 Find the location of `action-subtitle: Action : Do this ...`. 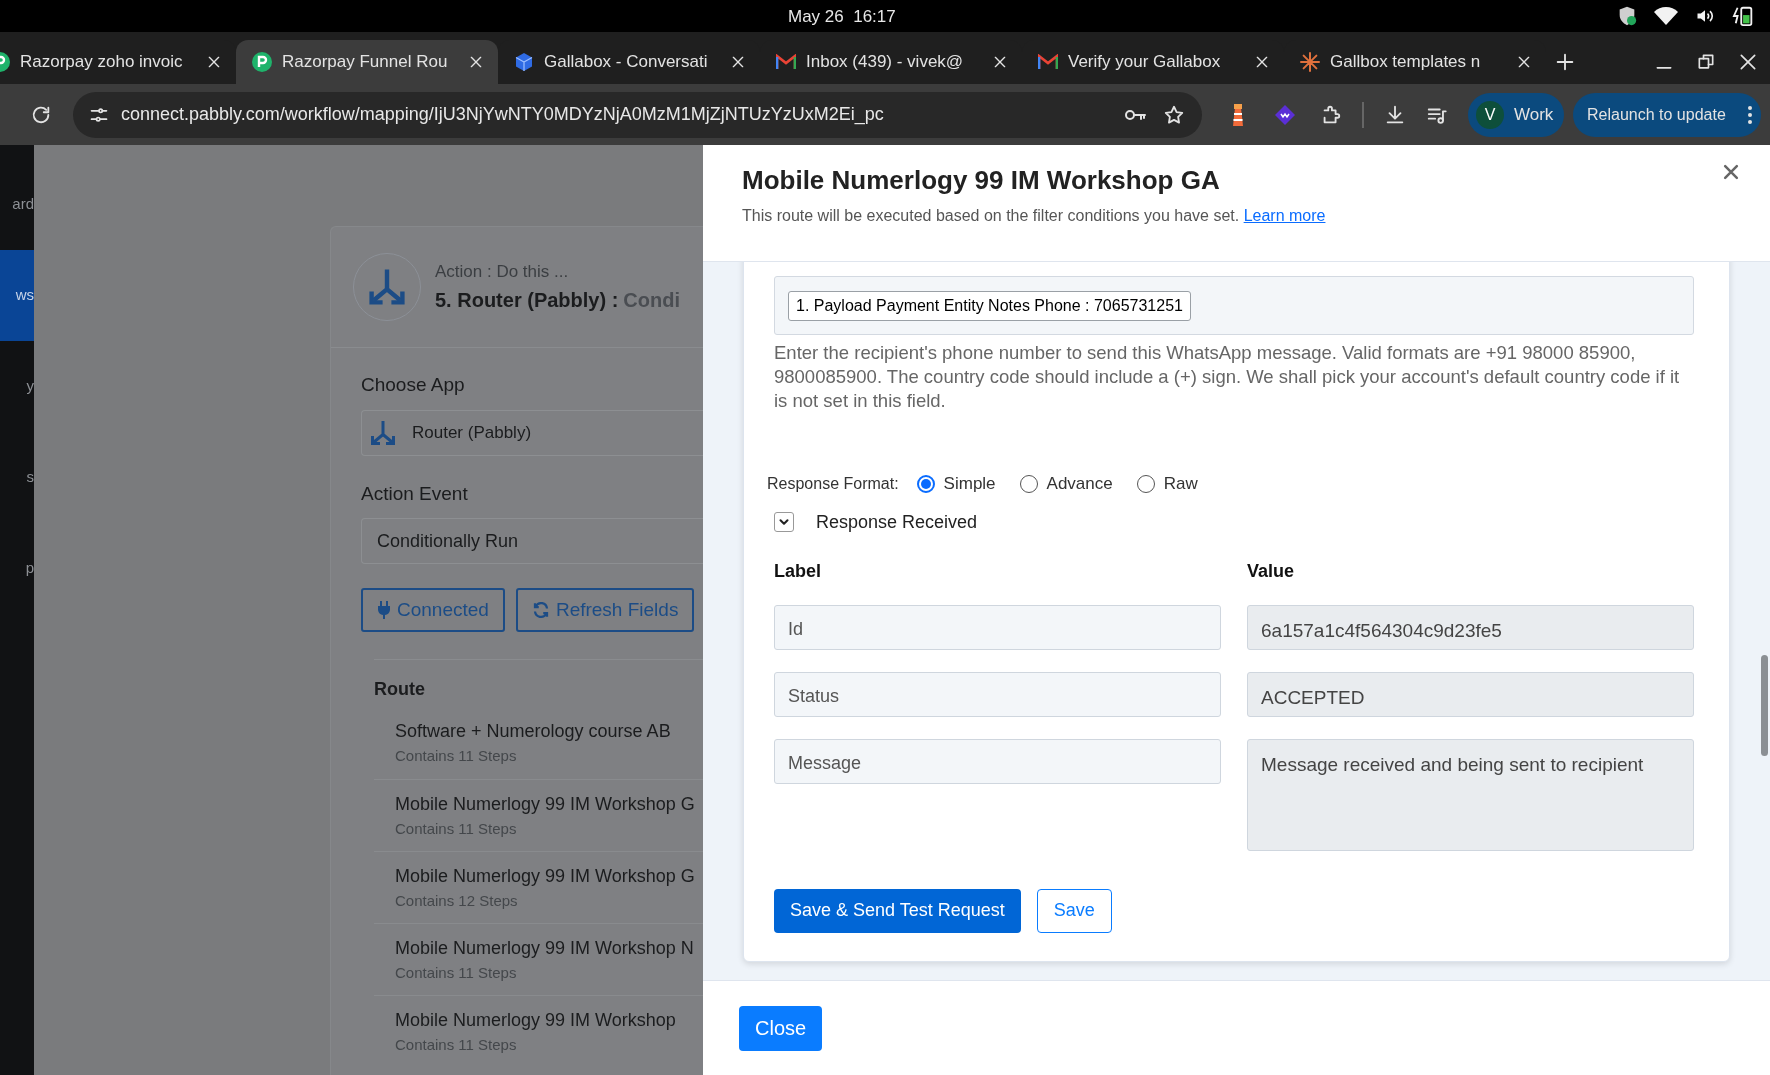

action-subtitle: Action : Do this ... is located at coordinates (502, 272).